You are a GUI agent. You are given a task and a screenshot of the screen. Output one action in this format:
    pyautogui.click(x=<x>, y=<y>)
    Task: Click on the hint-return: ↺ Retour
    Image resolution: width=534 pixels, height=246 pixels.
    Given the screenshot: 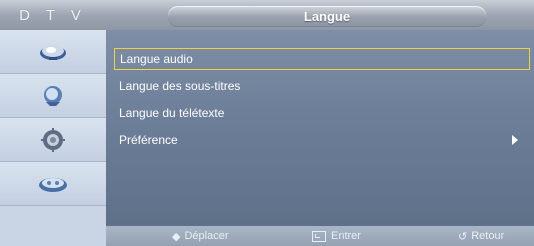 What is the action you would take?
    pyautogui.click(x=481, y=236)
    